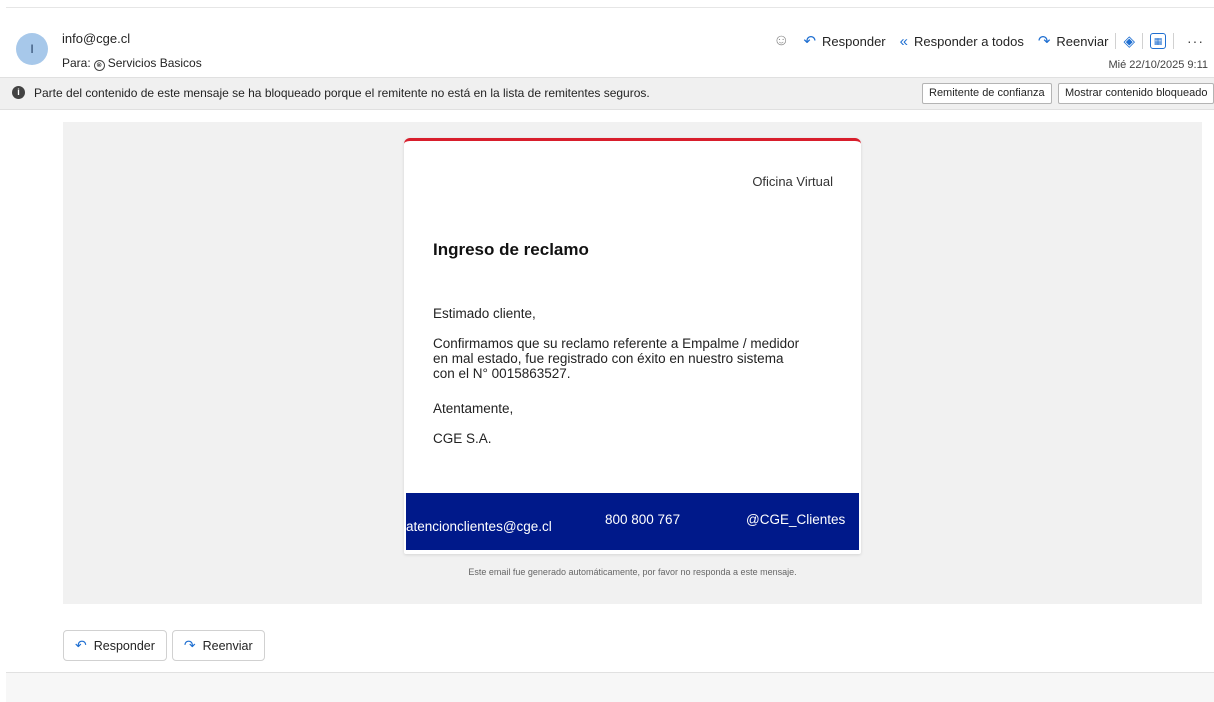  I want to click on footer-phone: 800 800 767, so click(642, 519).